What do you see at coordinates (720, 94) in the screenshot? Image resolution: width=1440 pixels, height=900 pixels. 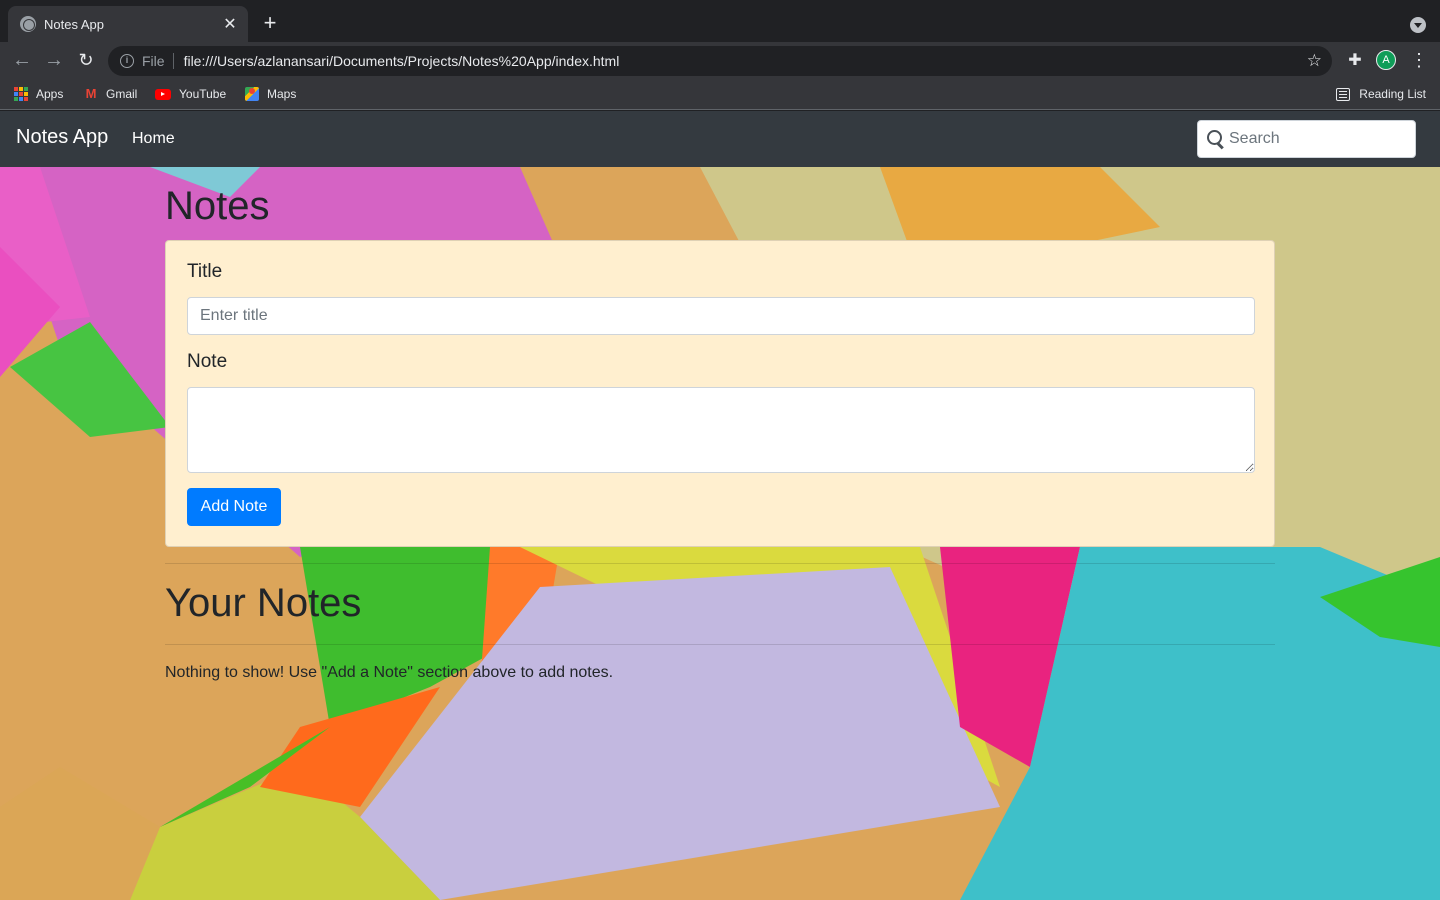 I see `bookmarks-bar: Apps M Gmail YouTube Maps Reading List` at bounding box center [720, 94].